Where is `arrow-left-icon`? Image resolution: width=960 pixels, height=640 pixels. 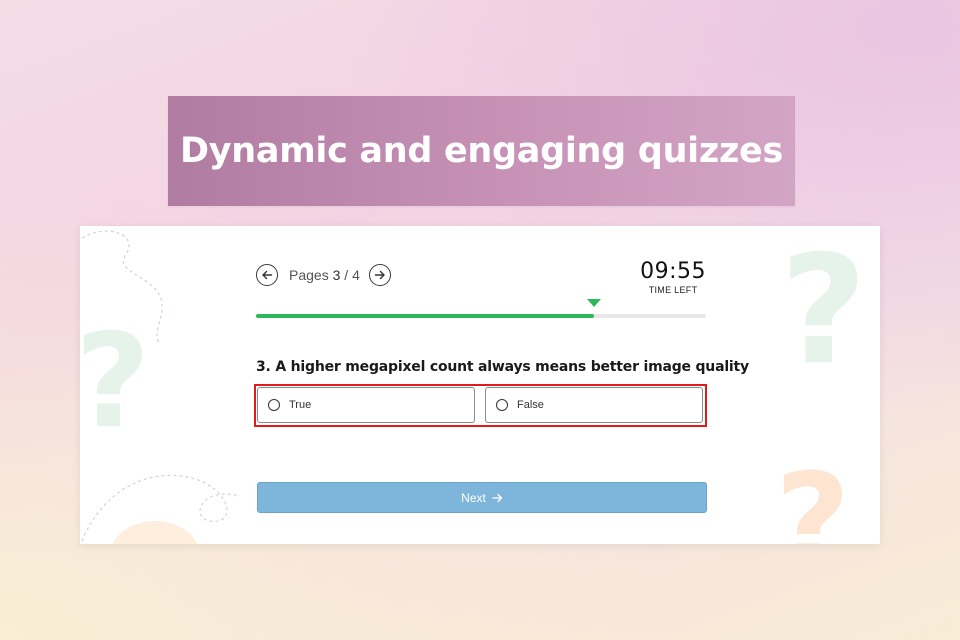 arrow-left-icon is located at coordinates (267, 275).